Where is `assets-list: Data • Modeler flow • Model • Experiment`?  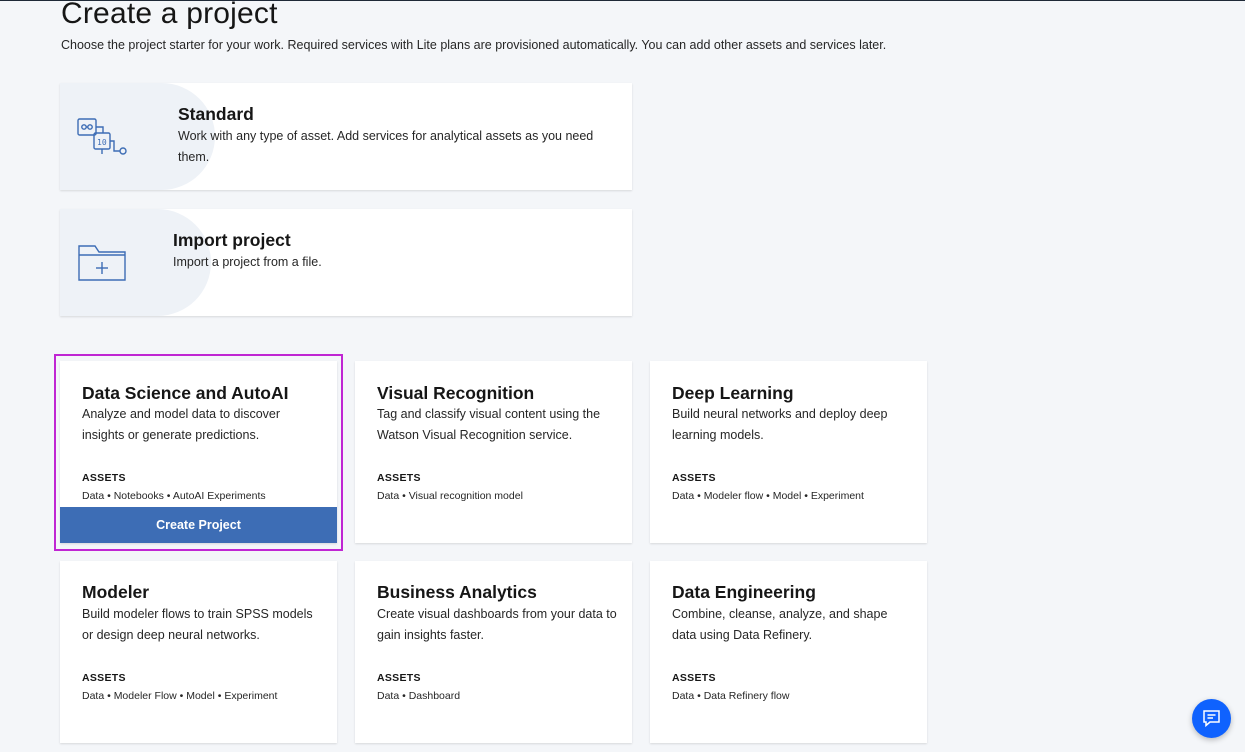 assets-list: Data • Modeler flow • Model • Experiment is located at coordinates (768, 496).